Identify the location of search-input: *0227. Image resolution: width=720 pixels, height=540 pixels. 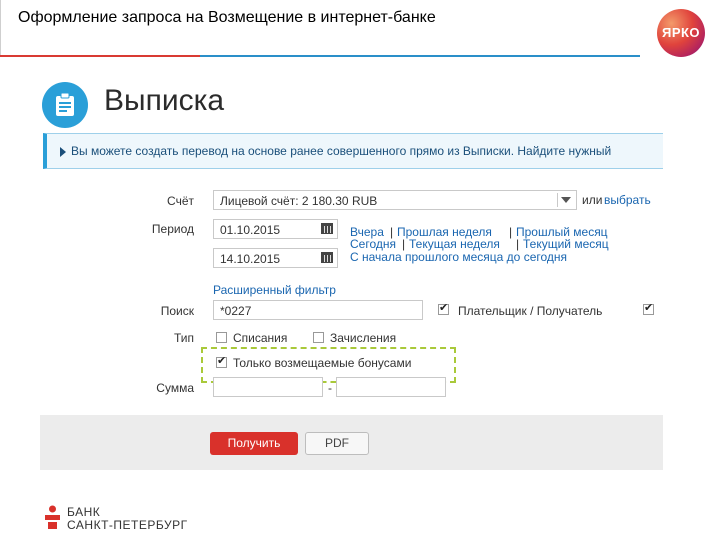
(318, 310).